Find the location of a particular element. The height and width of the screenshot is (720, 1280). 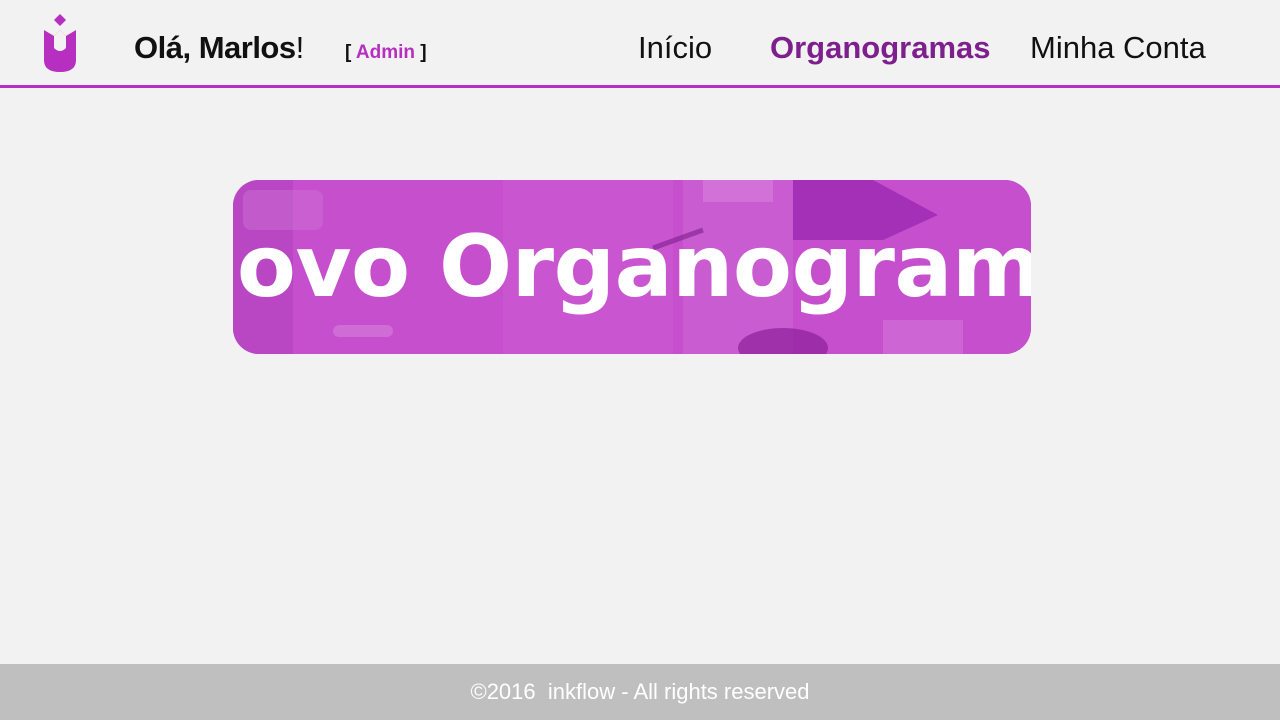

role-bracket-open: [ is located at coordinates (350, 52).